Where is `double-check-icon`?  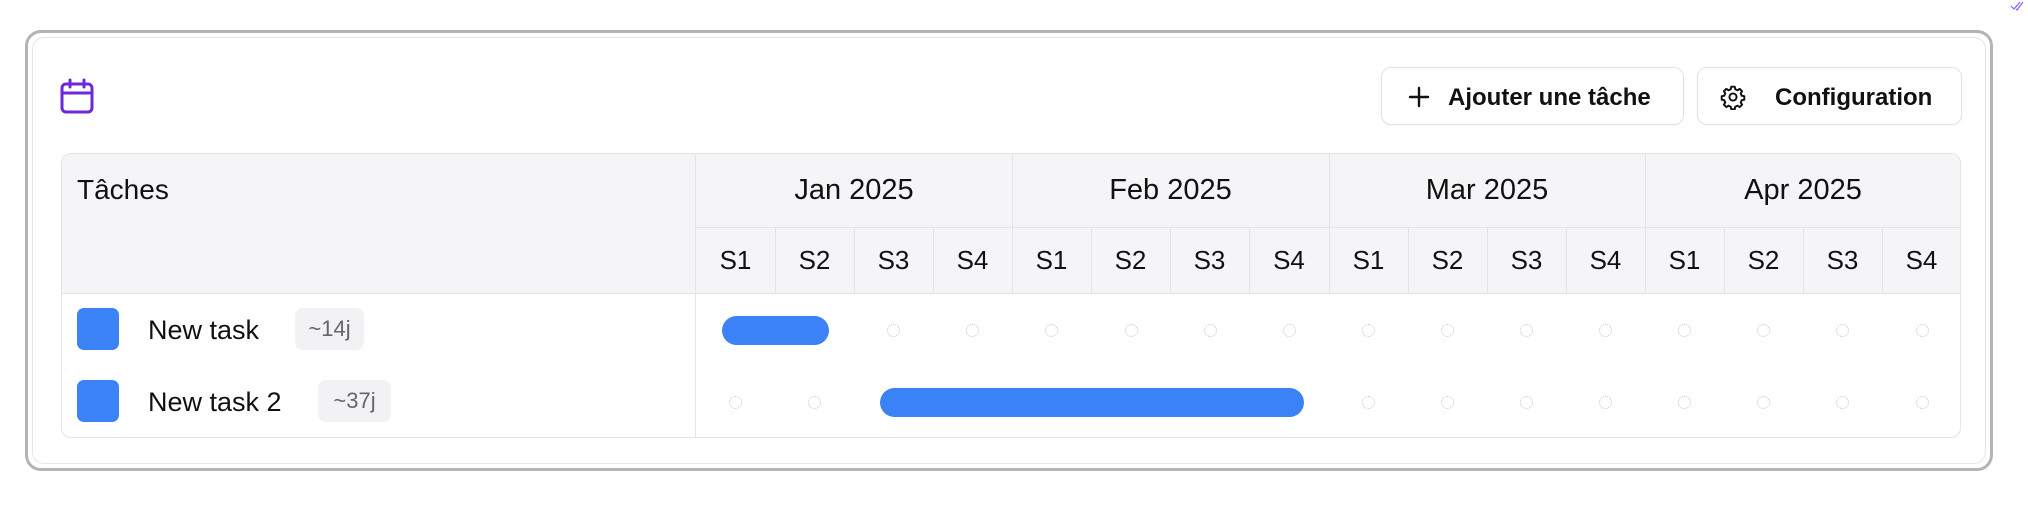
double-check-icon is located at coordinates (2017, 6).